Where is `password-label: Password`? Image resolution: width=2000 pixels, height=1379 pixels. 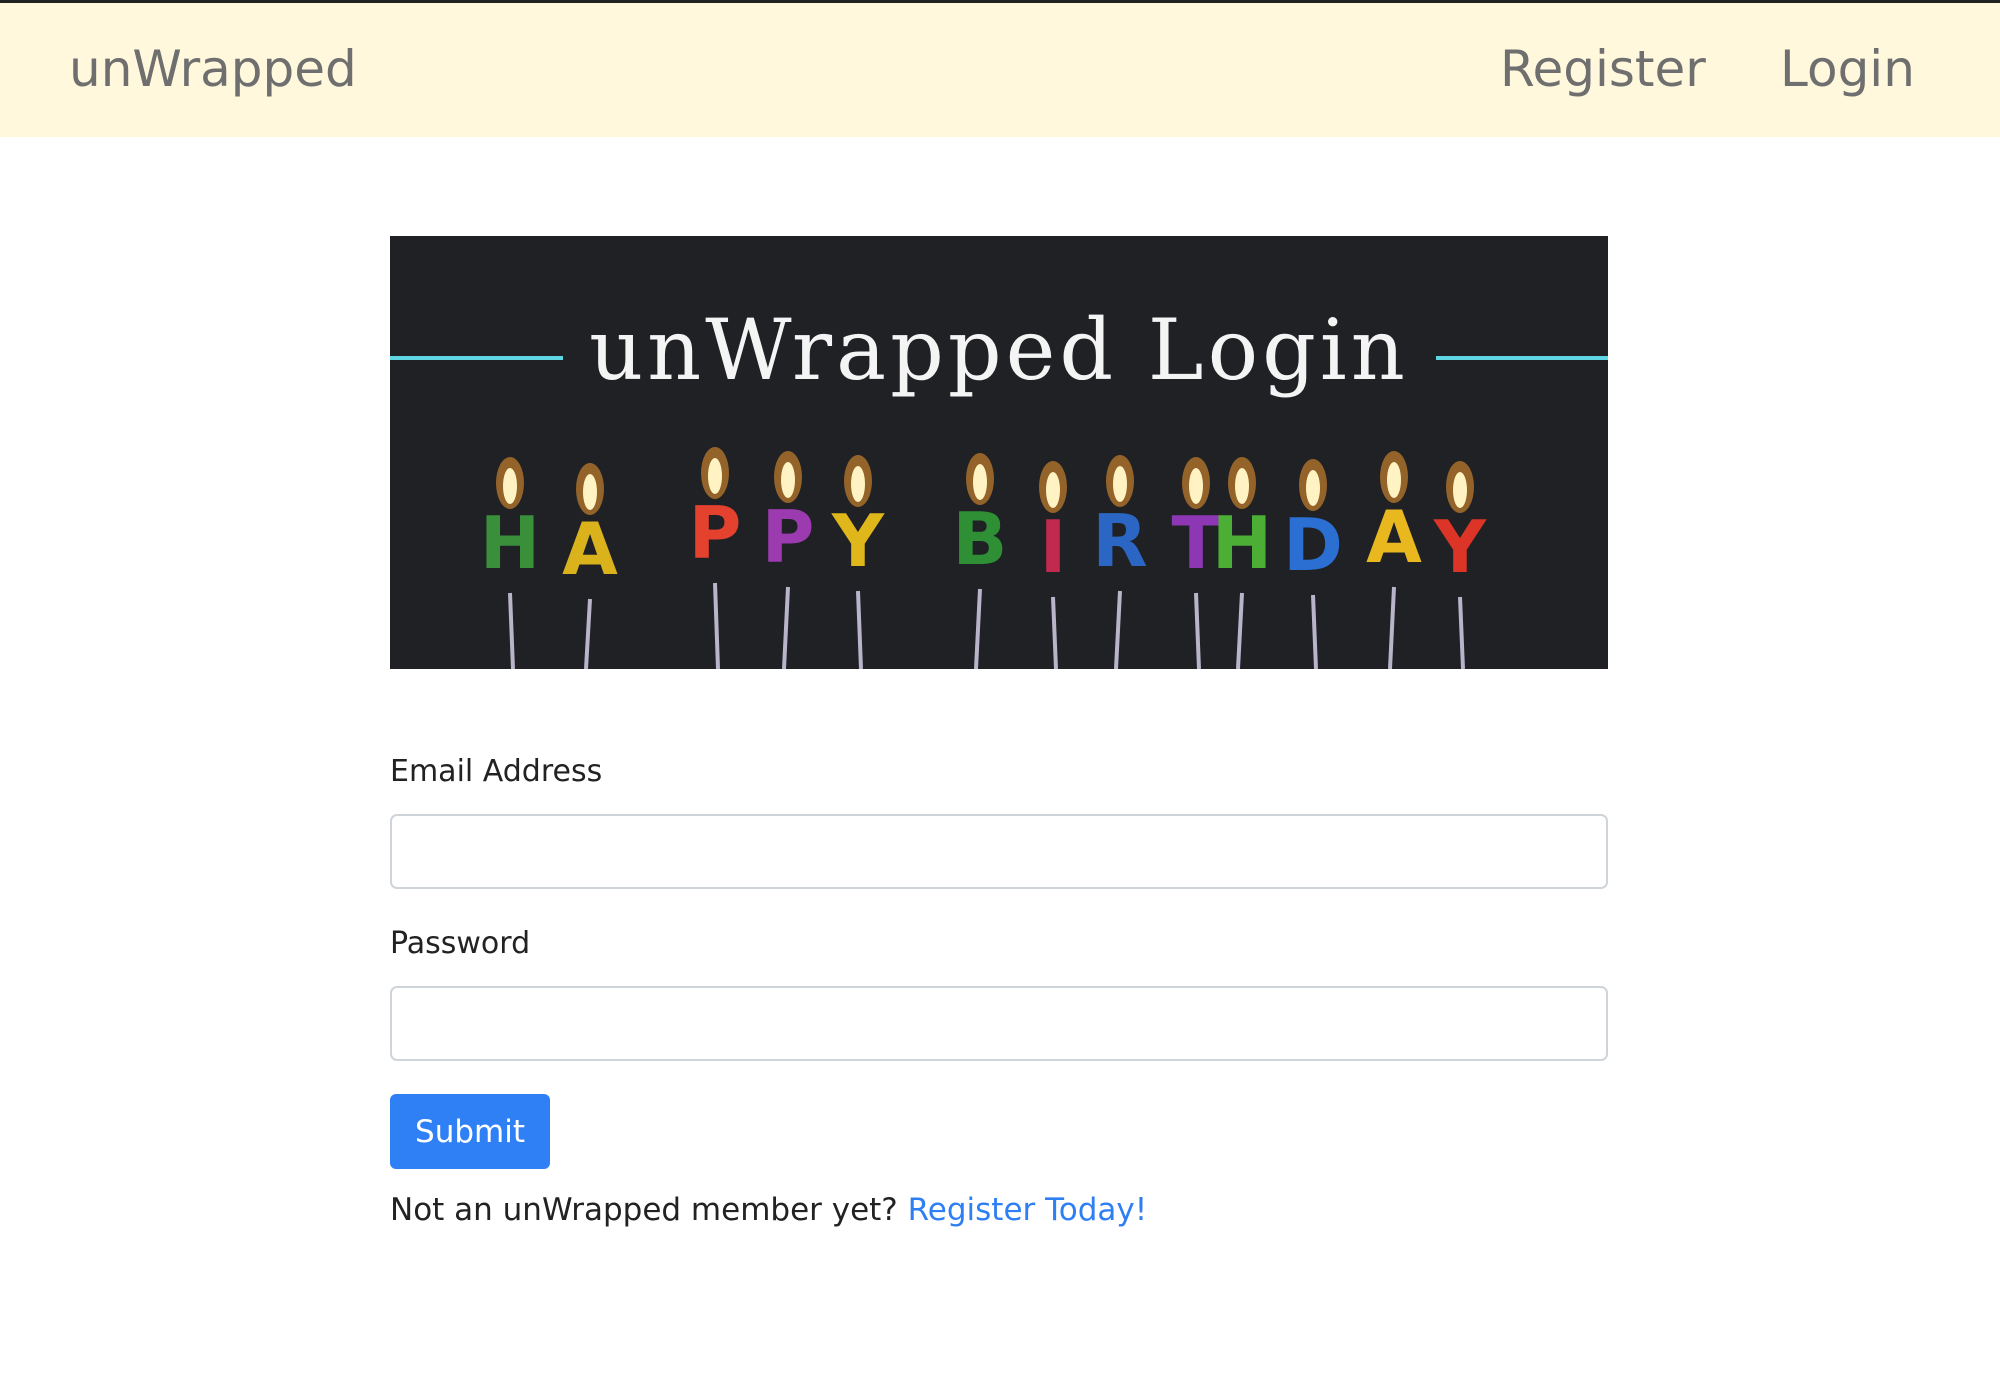
password-label: Password is located at coordinates (460, 943).